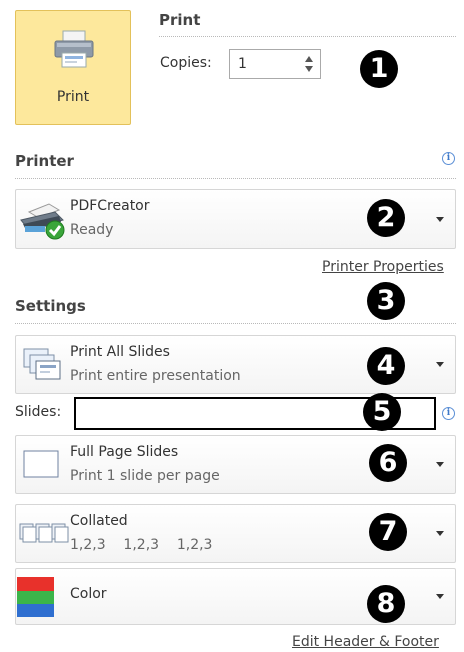 Image resolution: width=464 pixels, height=652 pixels. I want to click on print-section-title: Print, so click(180, 20).